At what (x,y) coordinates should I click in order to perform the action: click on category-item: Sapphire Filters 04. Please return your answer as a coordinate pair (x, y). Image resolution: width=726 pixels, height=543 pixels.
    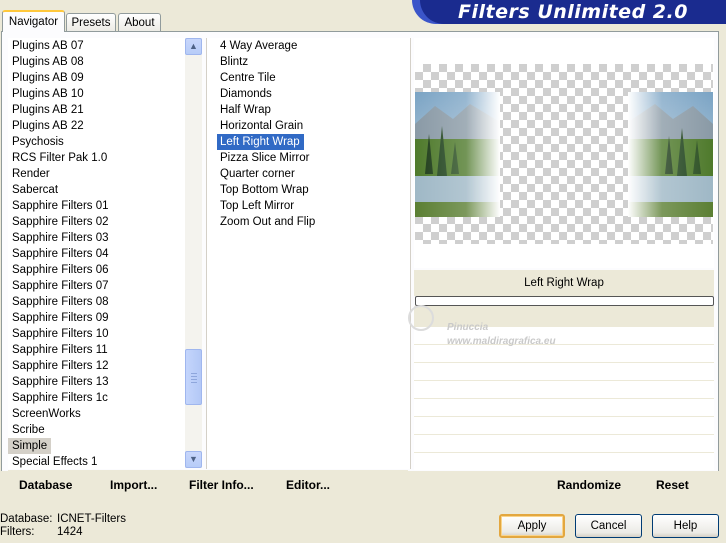
    Looking at the image, I should click on (96, 254).